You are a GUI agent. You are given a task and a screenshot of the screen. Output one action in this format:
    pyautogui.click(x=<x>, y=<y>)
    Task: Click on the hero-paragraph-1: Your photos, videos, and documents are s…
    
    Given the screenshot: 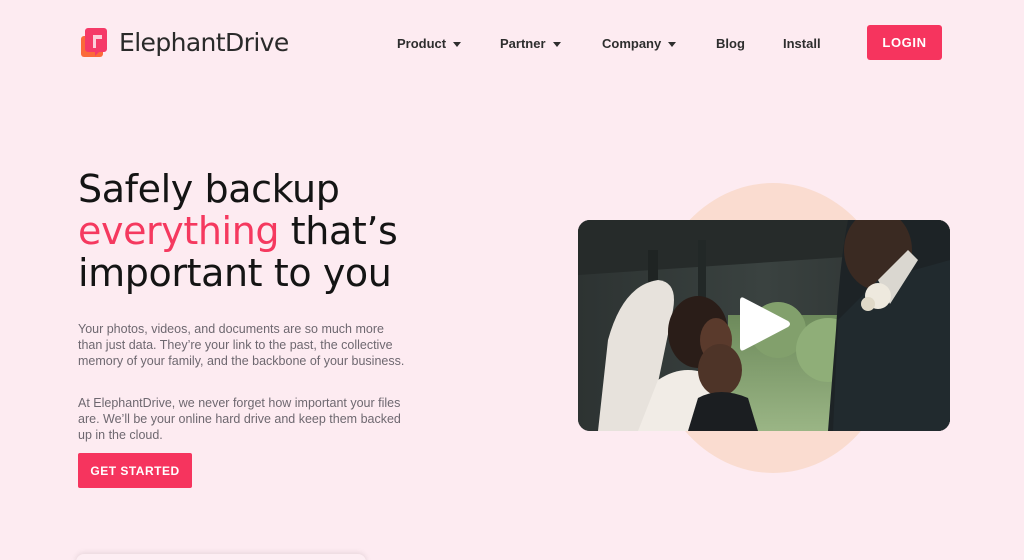 What is the action you would take?
    pyautogui.click(x=241, y=345)
    